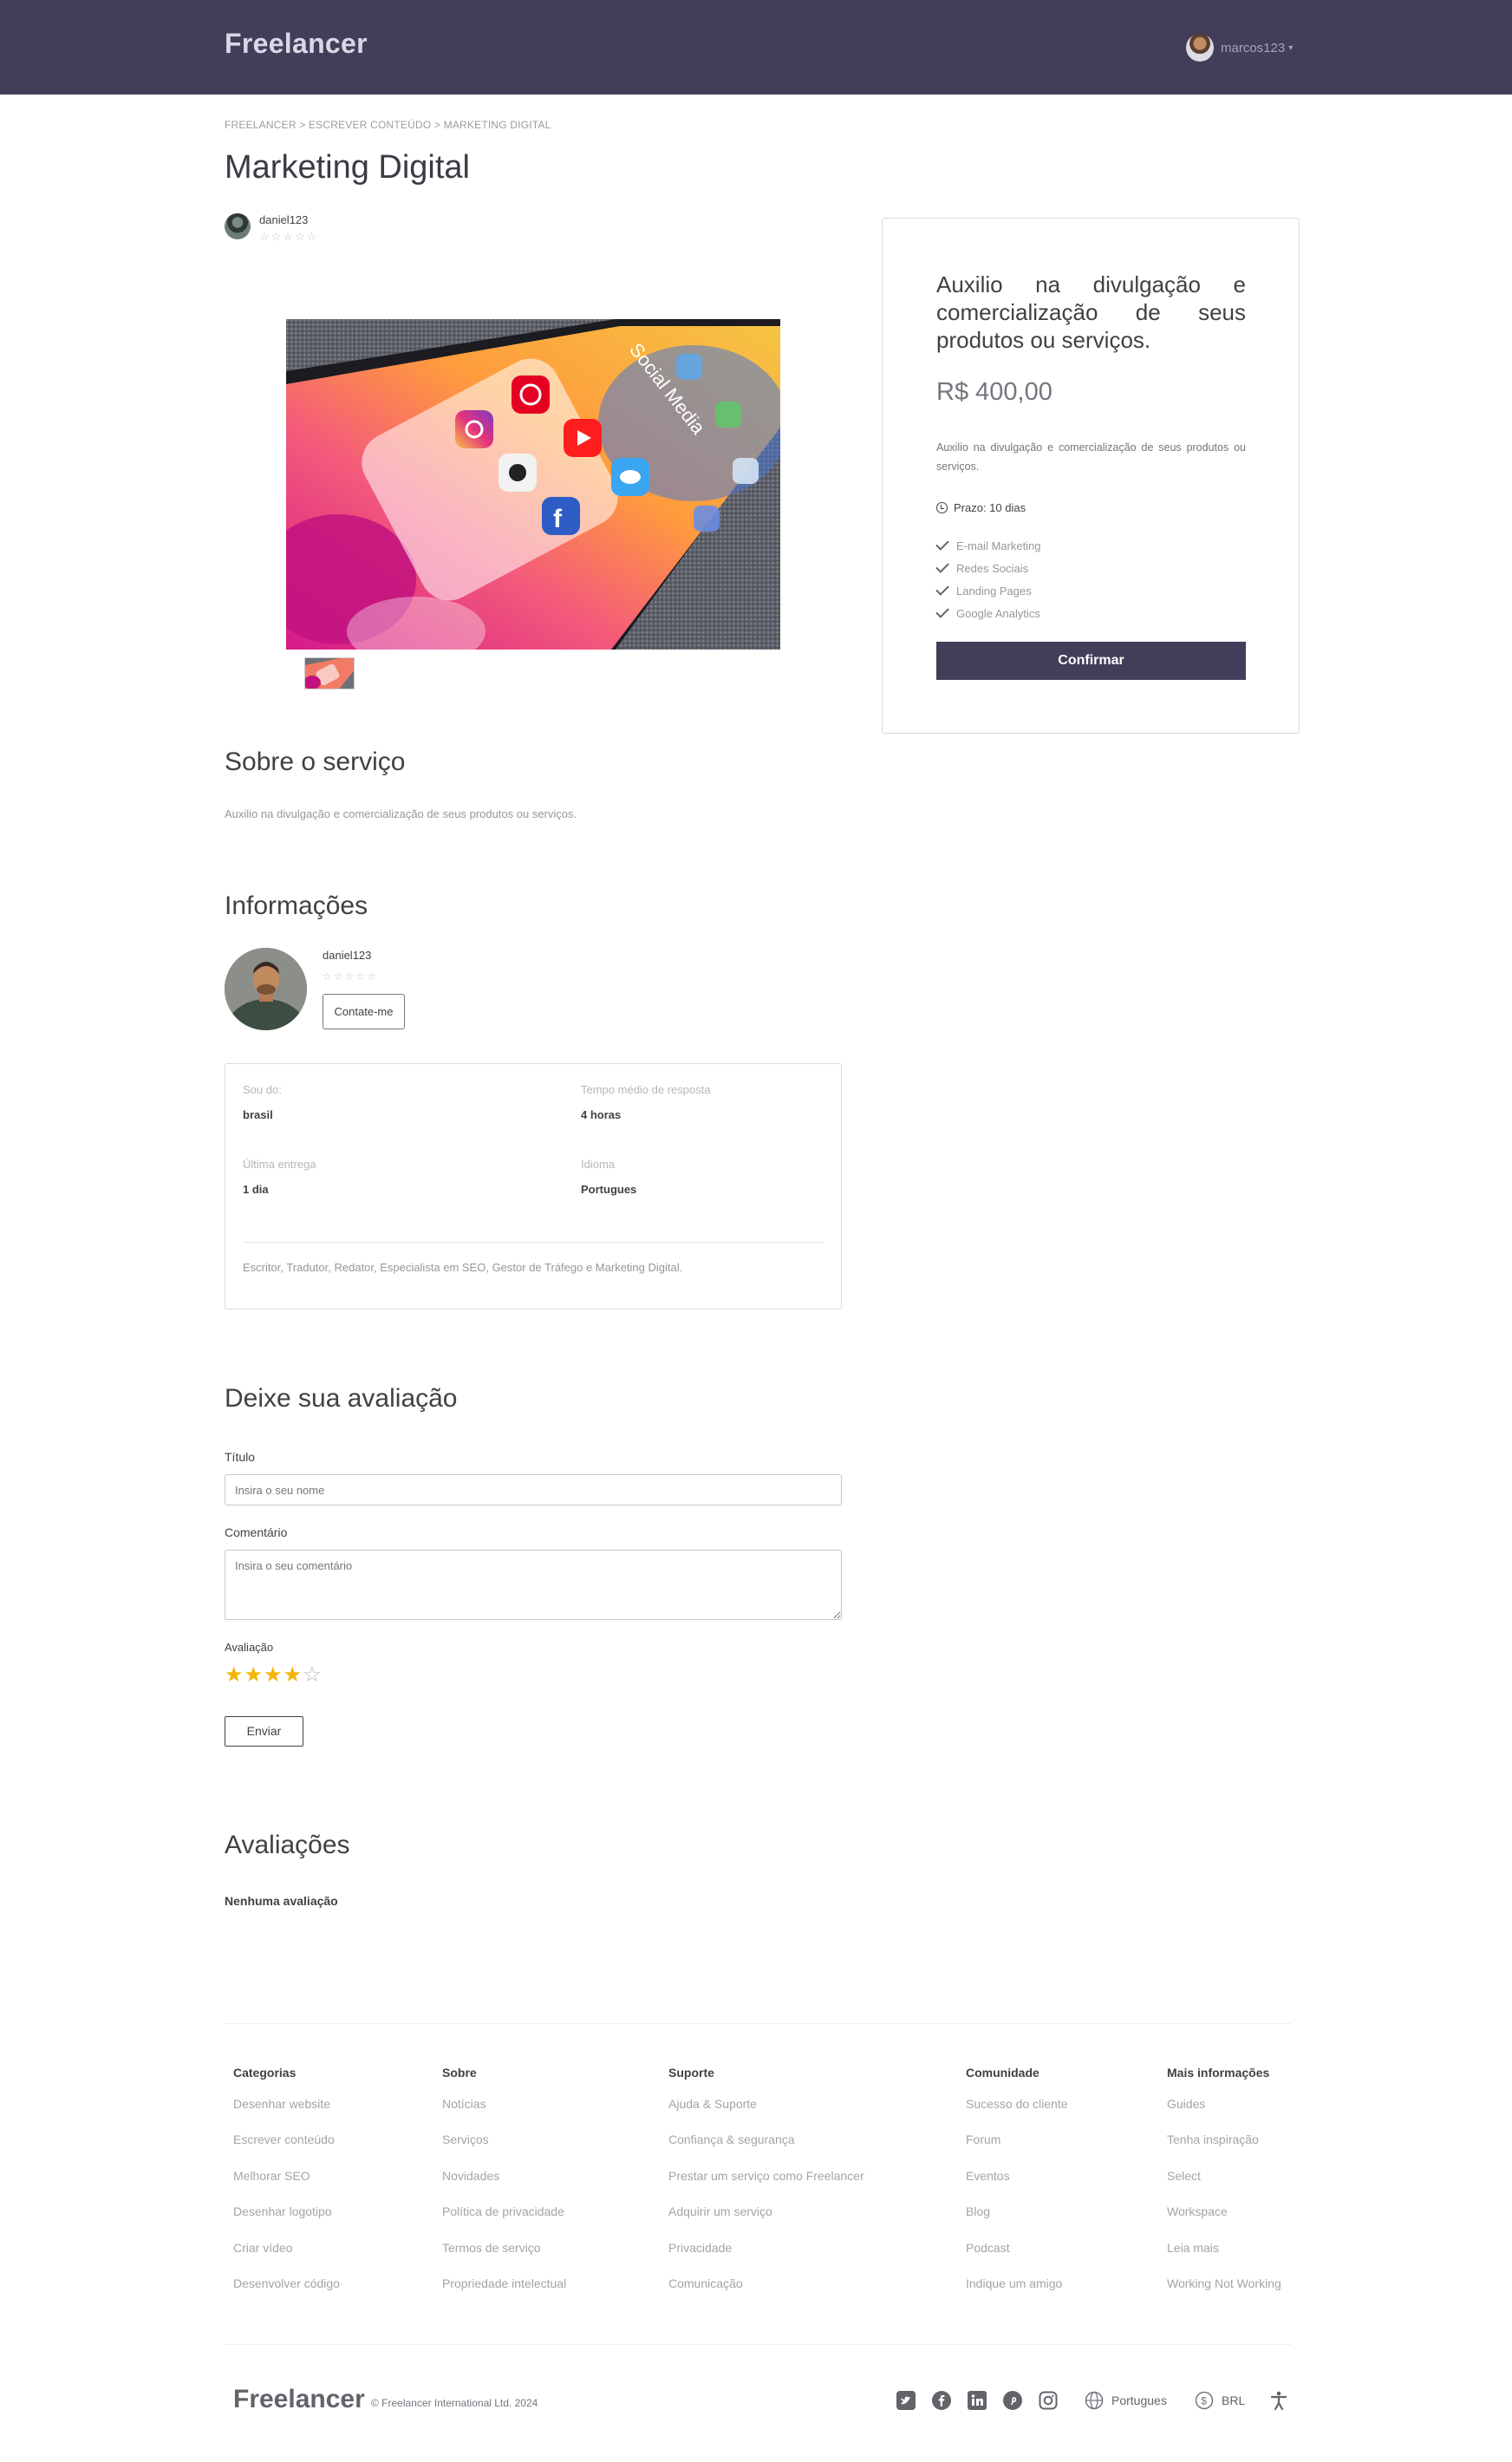  I want to click on footer-link: Leia mais, so click(1224, 2258).